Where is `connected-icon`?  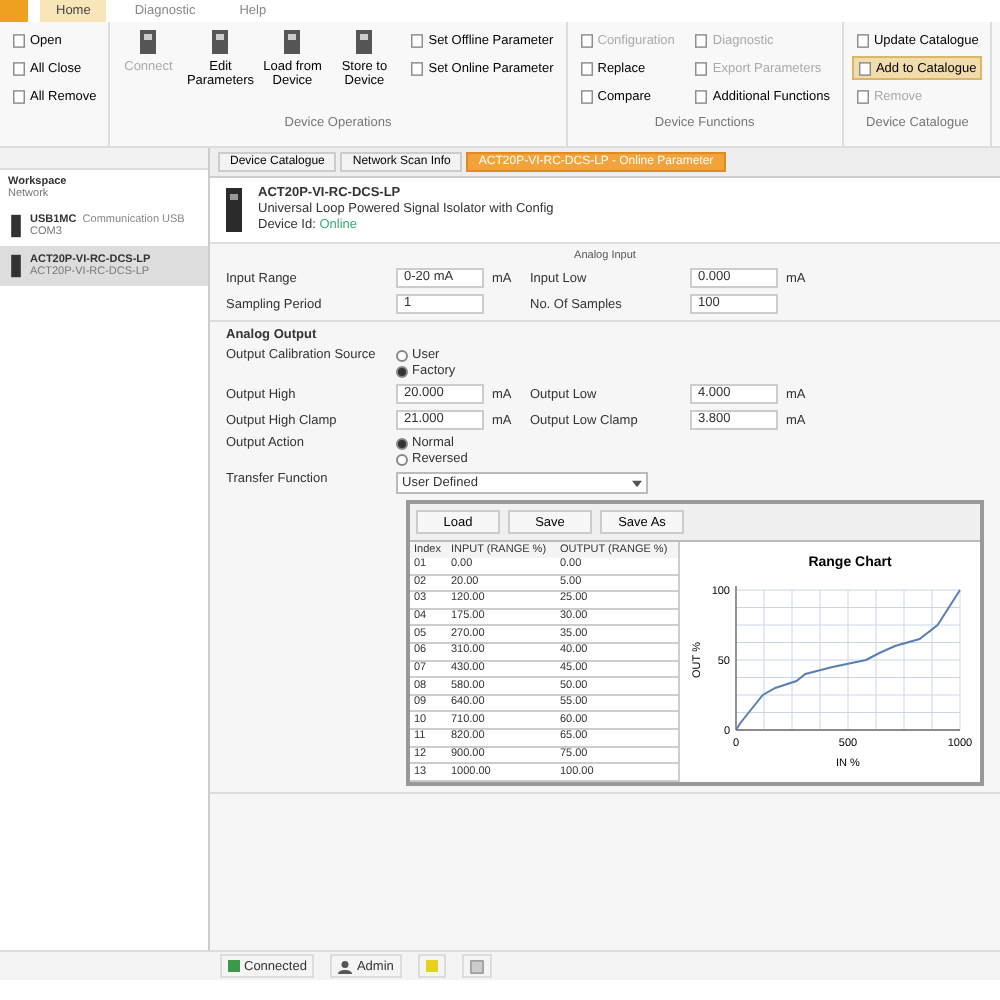 connected-icon is located at coordinates (234, 966).